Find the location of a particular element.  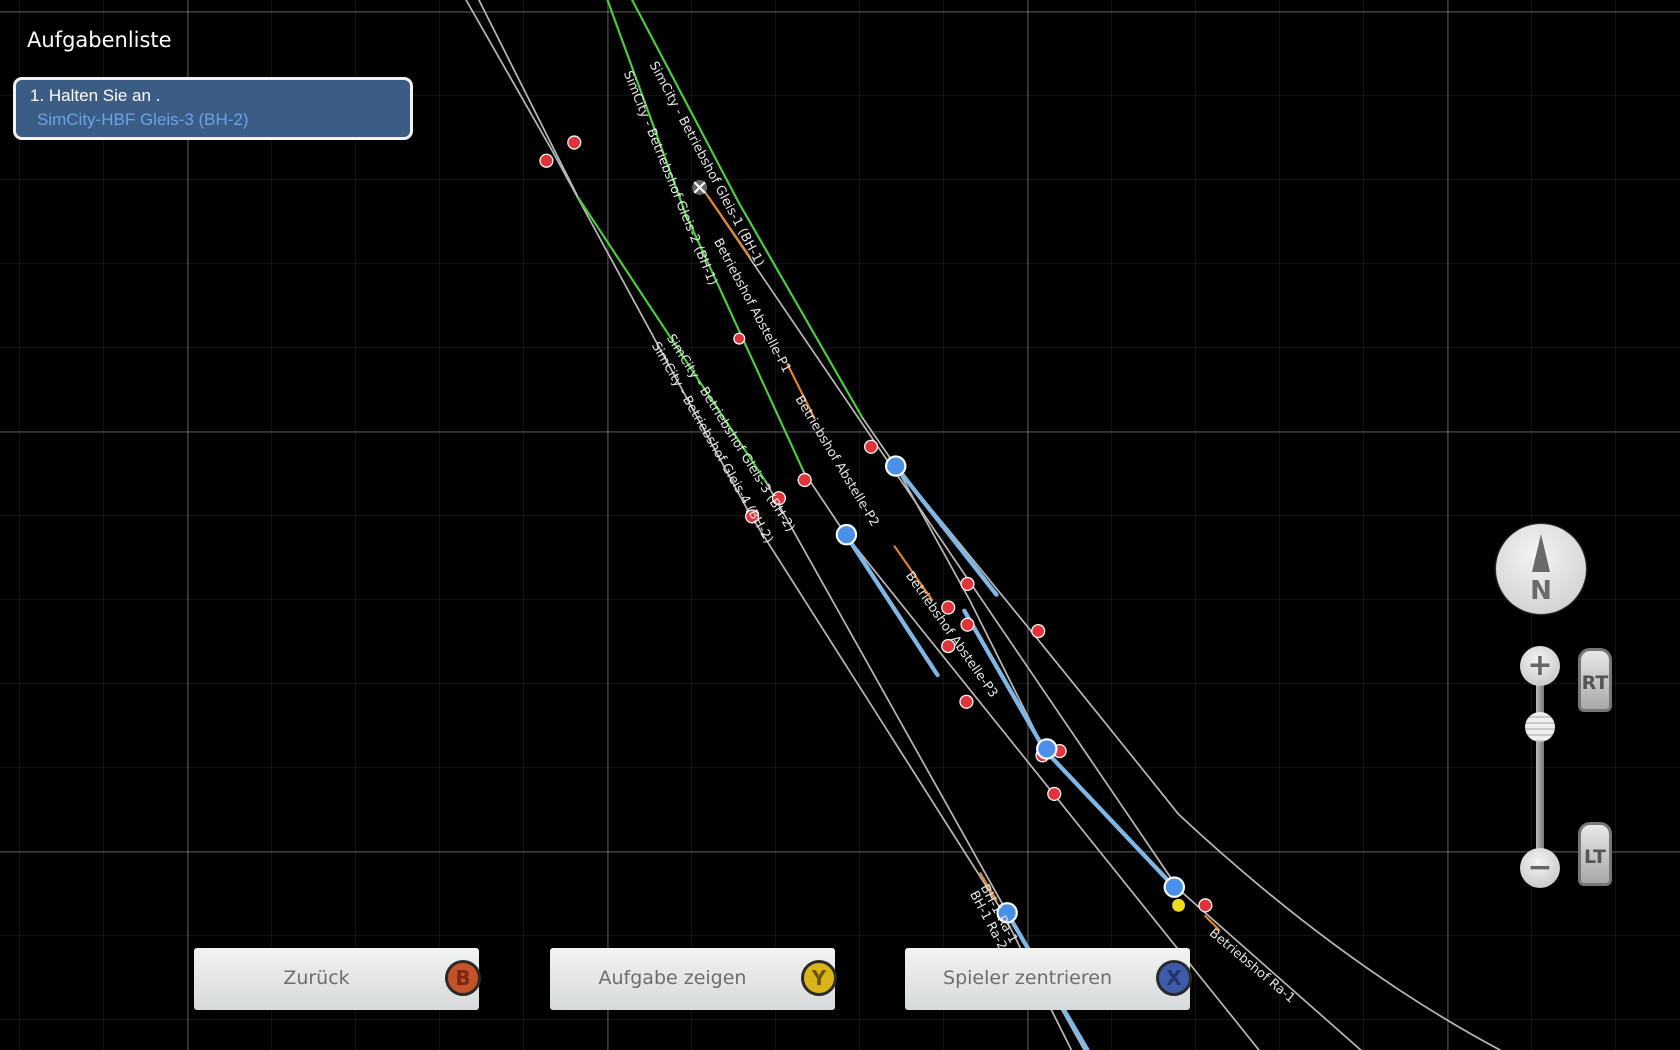

player-position-icon is located at coordinates (1178, 905).